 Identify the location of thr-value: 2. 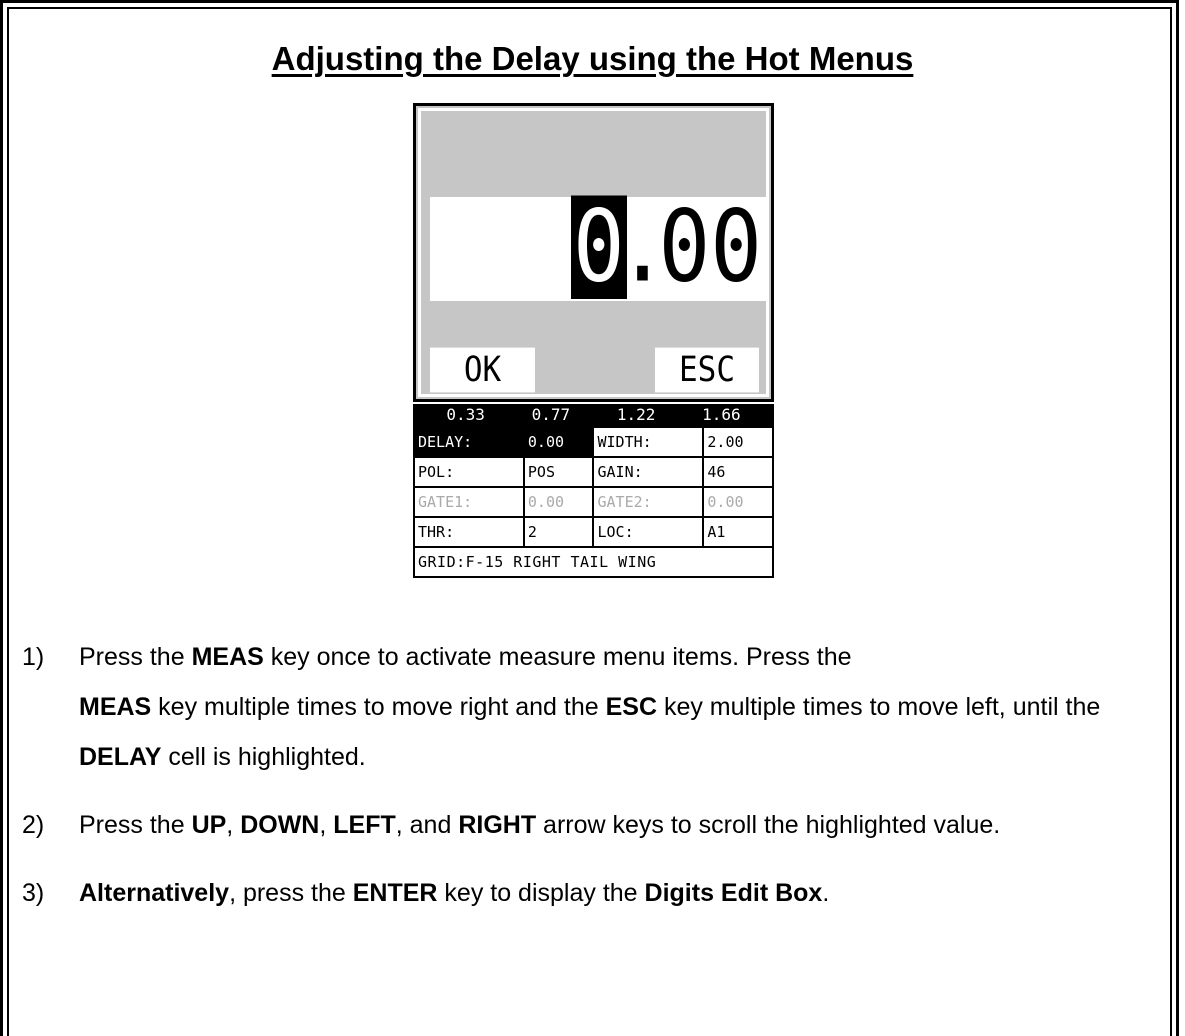
(558, 532).